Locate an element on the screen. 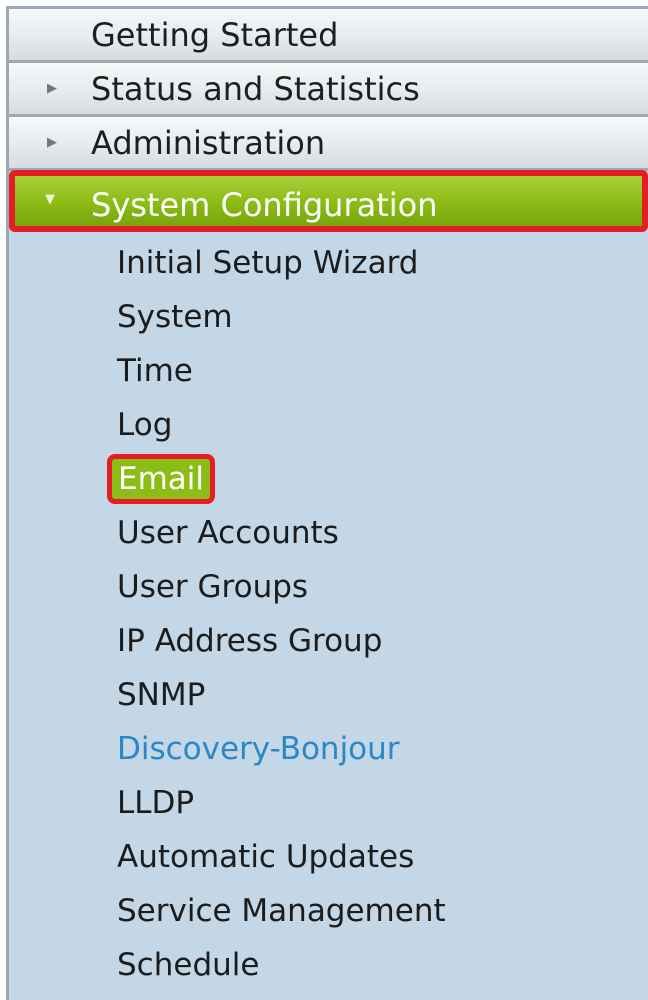  submenu-item-ip-address-group: IP Address Group is located at coordinates (328, 641).